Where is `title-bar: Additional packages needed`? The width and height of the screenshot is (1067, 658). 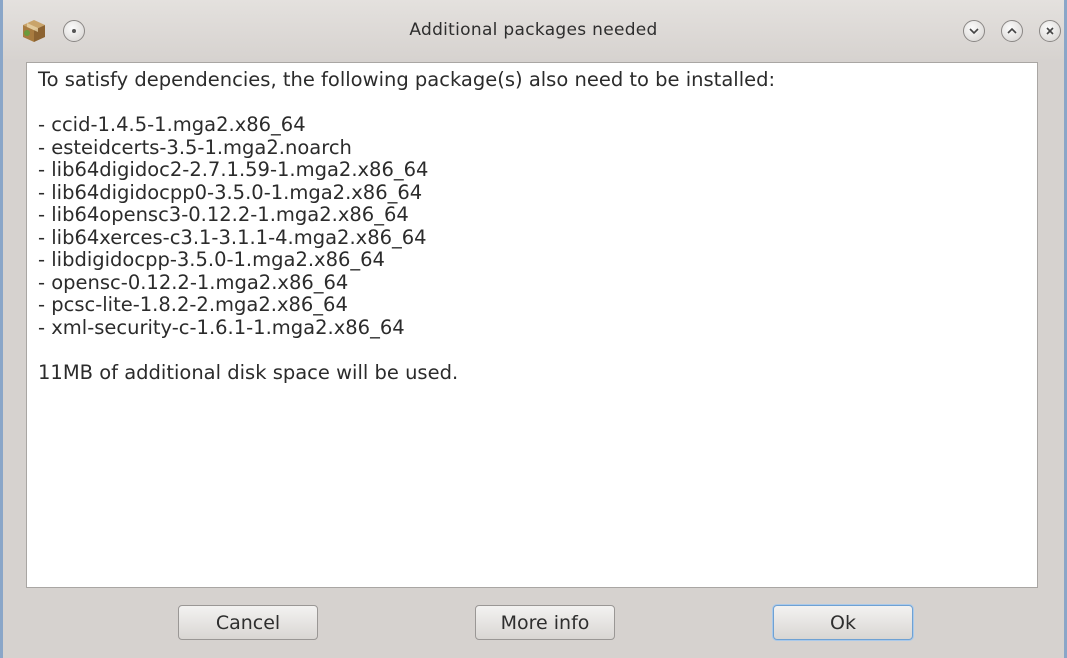 title-bar: Additional packages needed is located at coordinates (533, 31).